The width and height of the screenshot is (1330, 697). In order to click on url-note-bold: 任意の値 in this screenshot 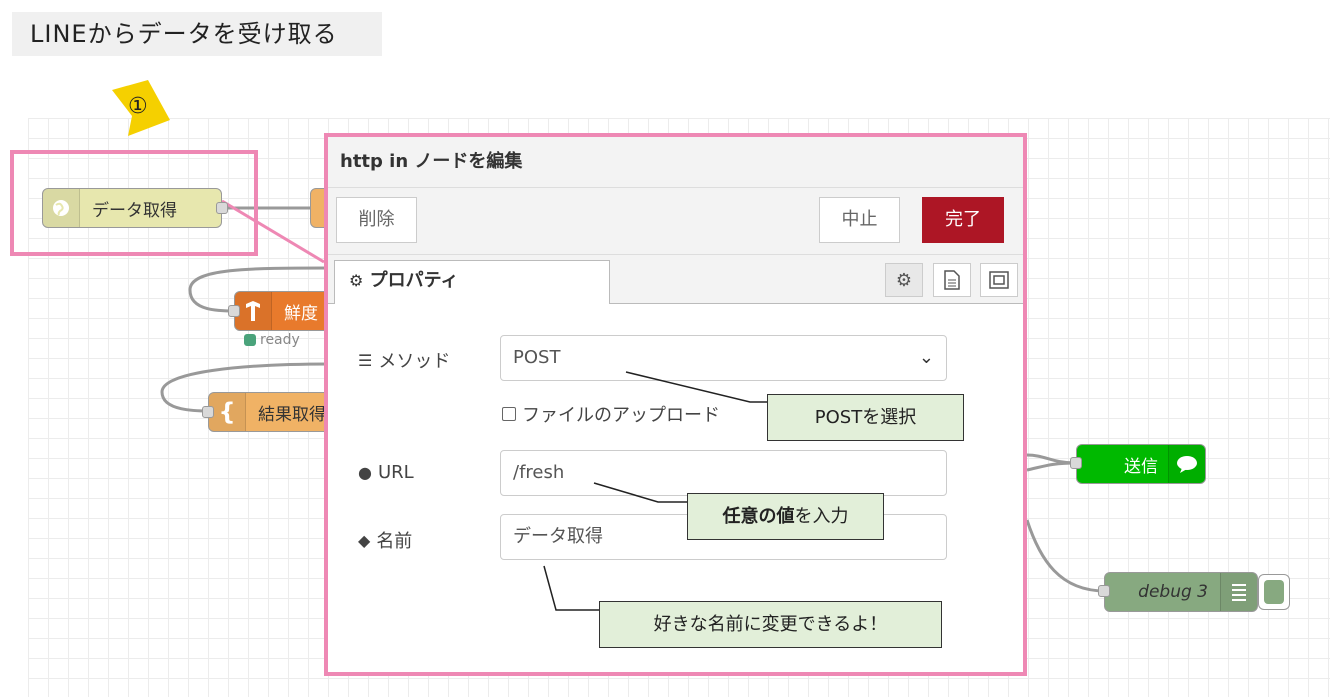, I will do `click(758, 516)`.